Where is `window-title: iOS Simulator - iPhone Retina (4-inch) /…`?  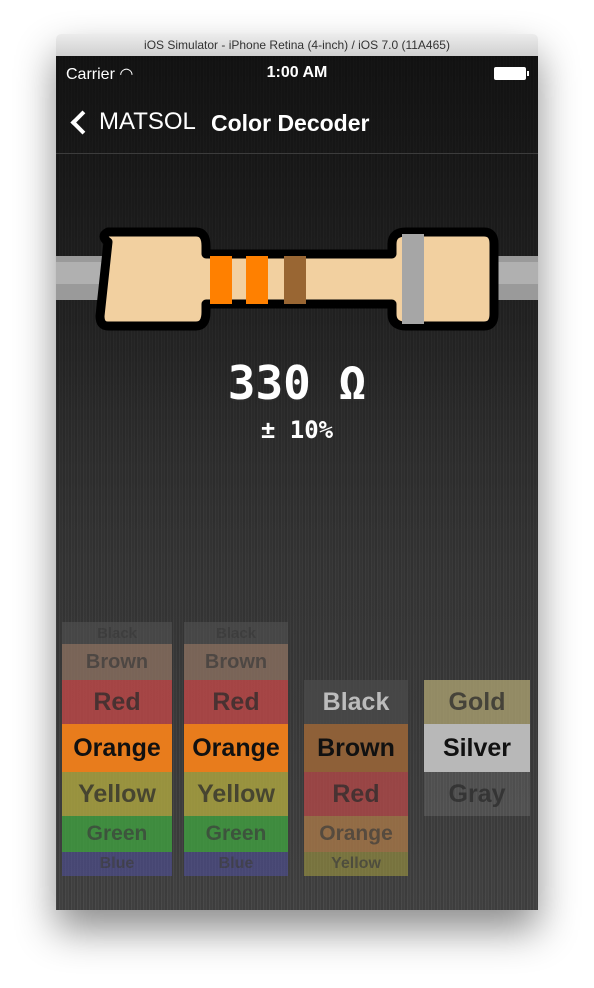 window-title: iOS Simulator - iPhone Retina (4-inch) /… is located at coordinates (297, 45).